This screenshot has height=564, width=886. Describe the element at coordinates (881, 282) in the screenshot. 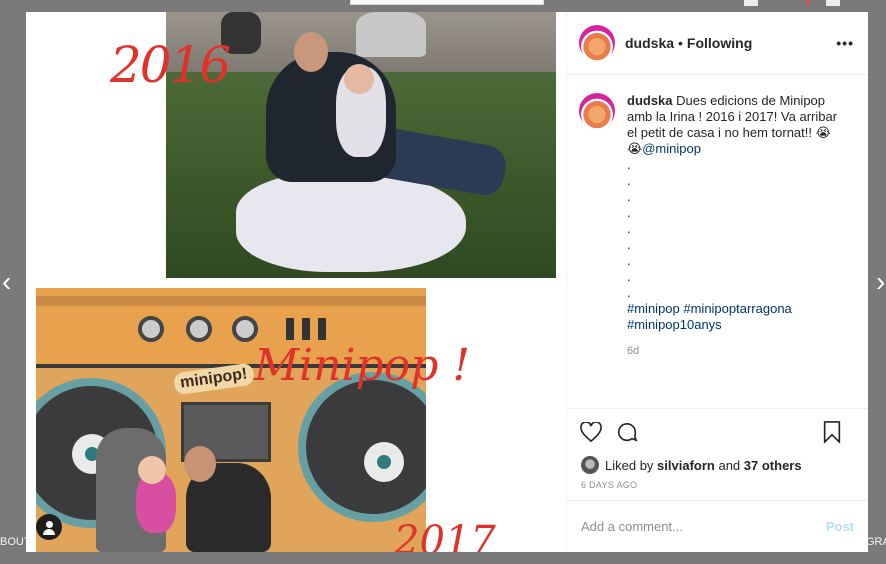

I see `next-post-arrow-icon: ›` at that location.